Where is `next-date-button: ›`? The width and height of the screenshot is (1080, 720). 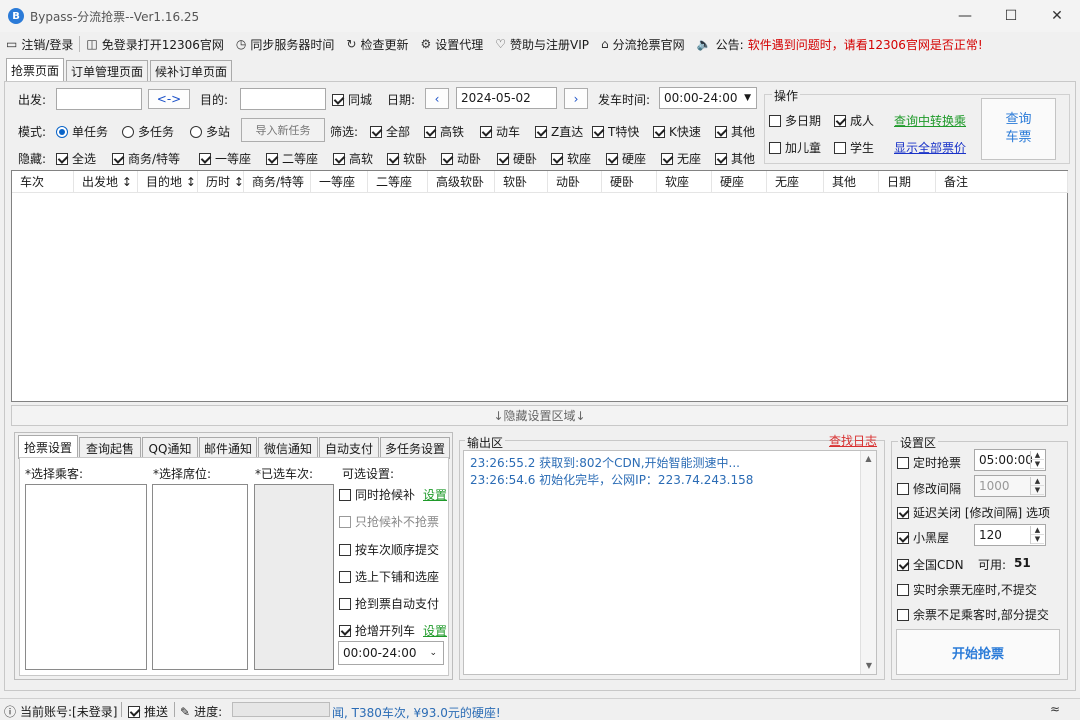 next-date-button: › is located at coordinates (576, 98).